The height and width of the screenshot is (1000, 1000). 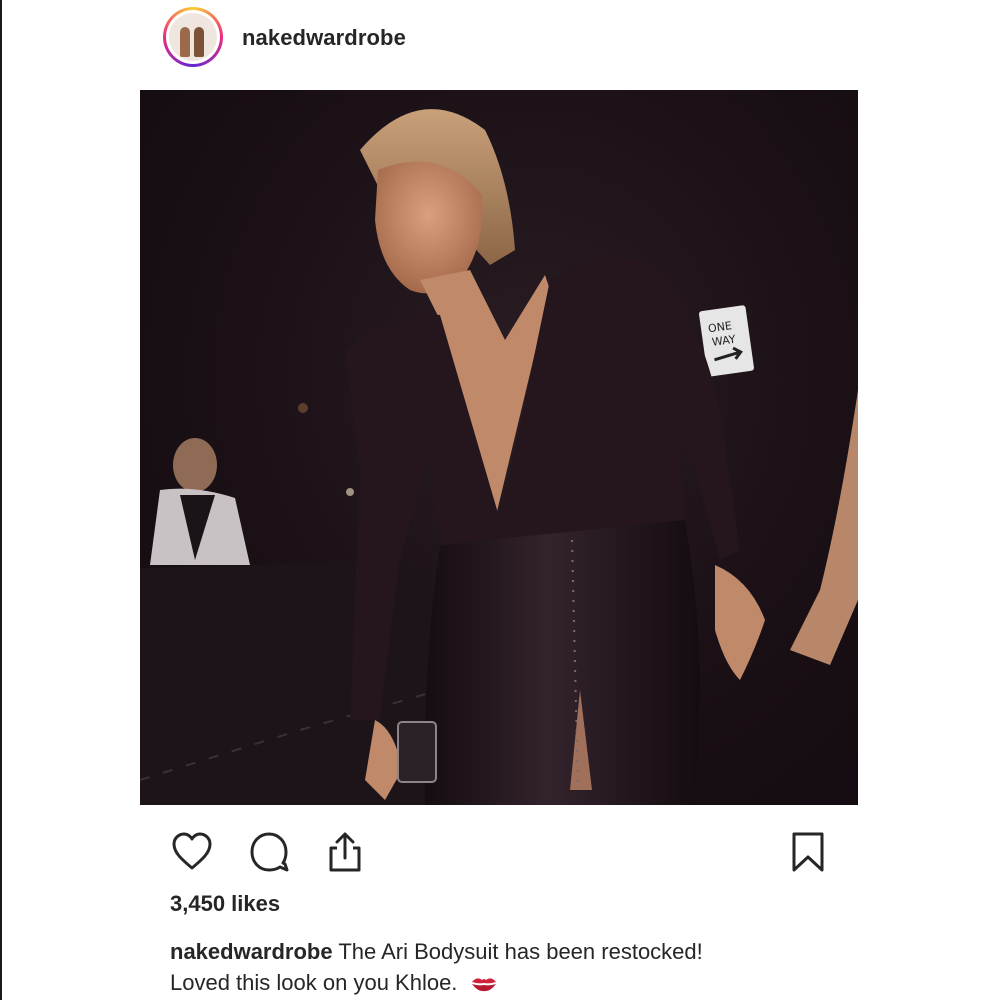 What do you see at coordinates (225, 904) in the screenshot?
I see `likes-count: 3,450 likes` at bounding box center [225, 904].